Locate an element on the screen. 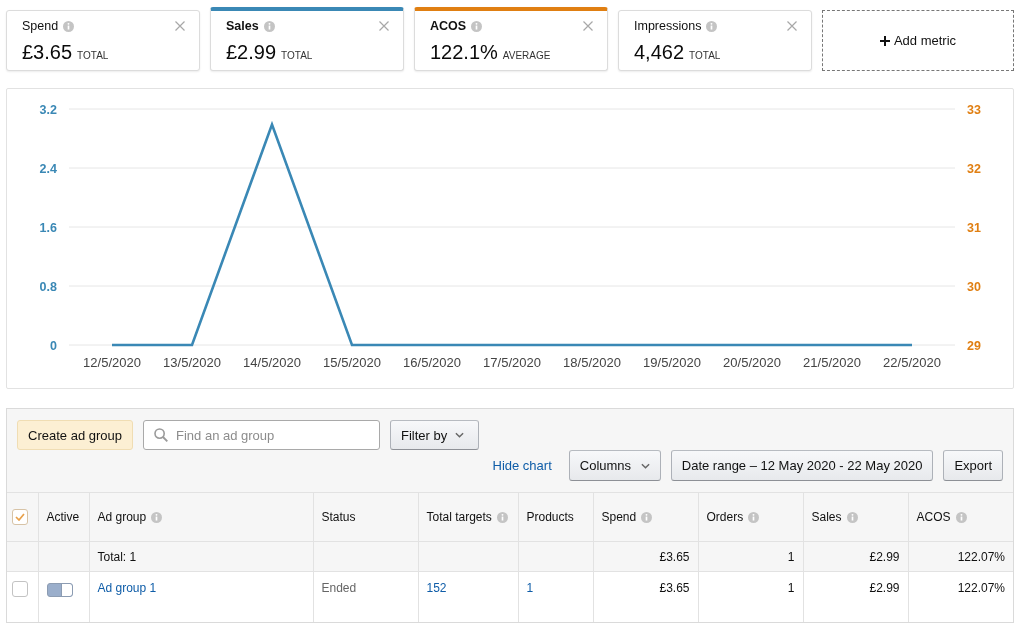  y2-axis-label: 32 is located at coordinates (974, 168).